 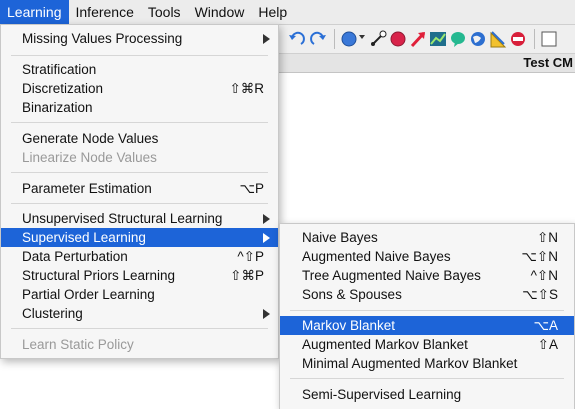 What do you see at coordinates (220, 12) in the screenshot?
I see `menu-window: Window` at bounding box center [220, 12].